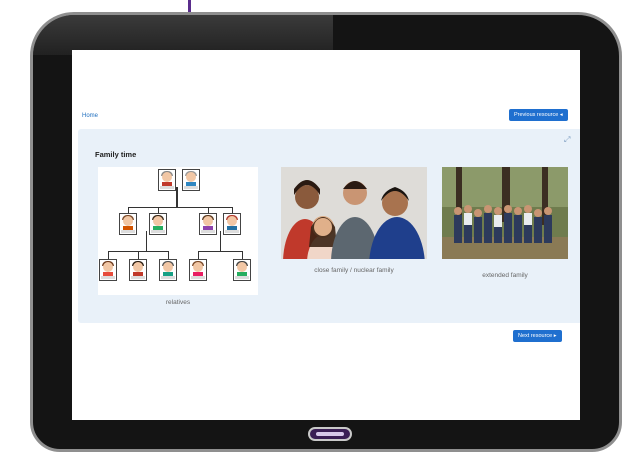  Describe the element at coordinates (505, 275) in the screenshot. I see `caption-extended-family: extended family` at that location.